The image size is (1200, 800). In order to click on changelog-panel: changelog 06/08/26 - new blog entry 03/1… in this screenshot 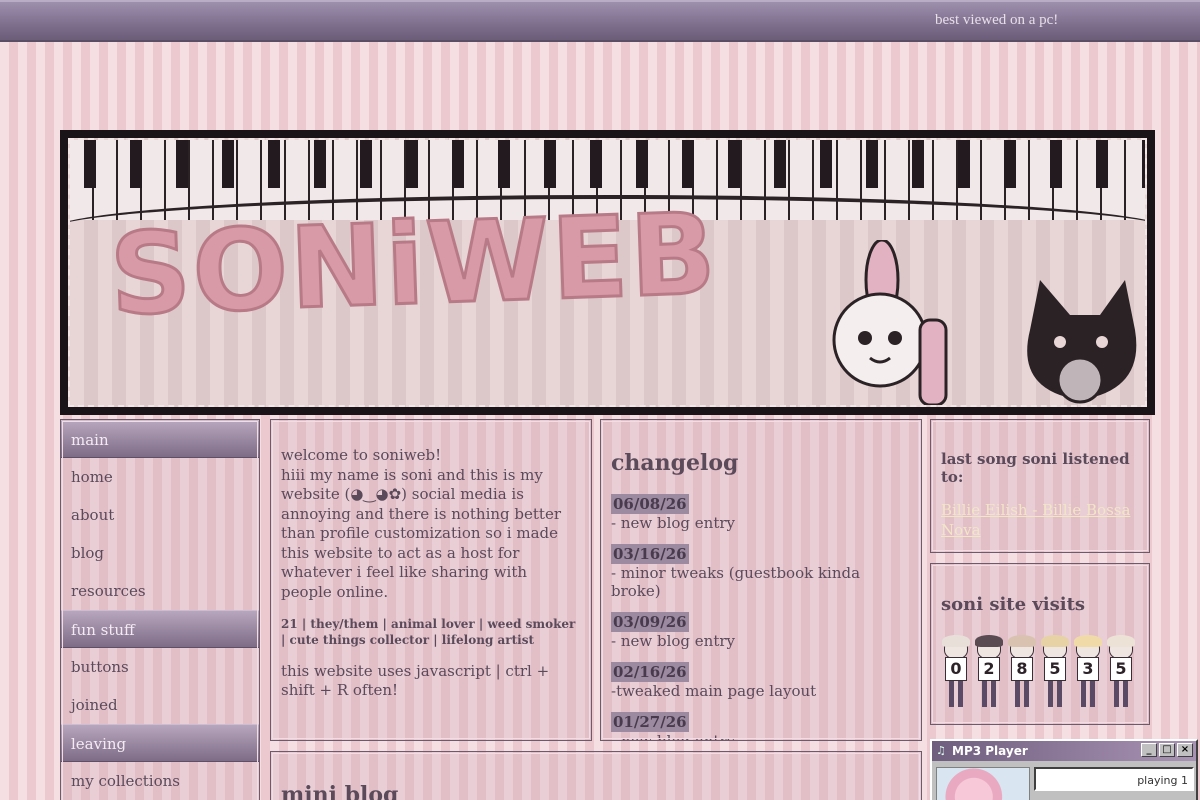, I will do `click(761, 580)`.